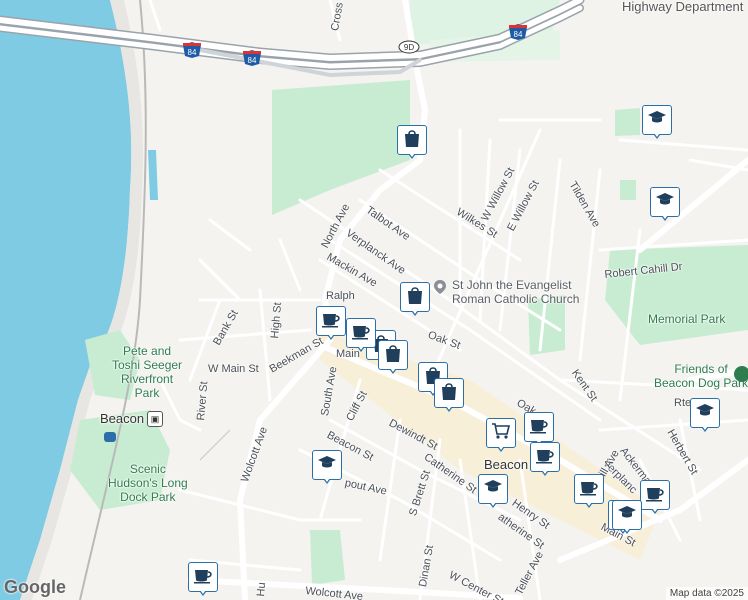 This screenshot has height=600, width=748. I want to click on ralph-st-label: Ralph, so click(340, 296).